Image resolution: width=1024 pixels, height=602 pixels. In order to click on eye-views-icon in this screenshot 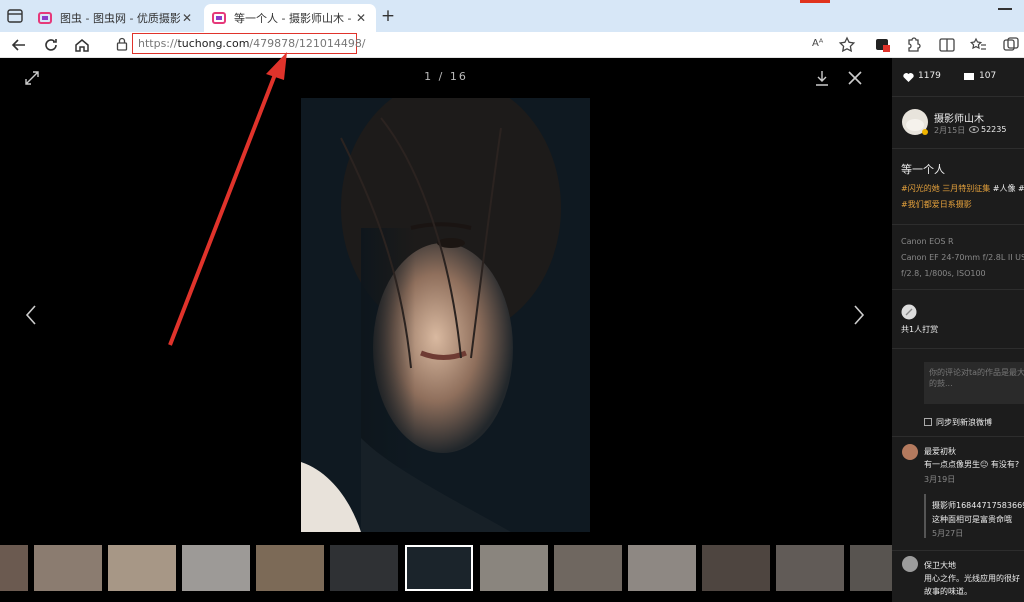, I will do `click(974, 129)`.